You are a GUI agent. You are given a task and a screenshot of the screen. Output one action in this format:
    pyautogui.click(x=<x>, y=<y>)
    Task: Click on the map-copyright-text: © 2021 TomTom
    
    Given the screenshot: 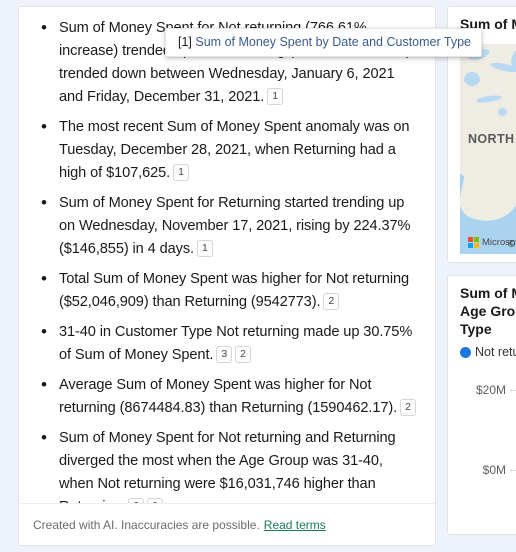 What is the action you would take?
    pyautogui.click(x=512, y=244)
    